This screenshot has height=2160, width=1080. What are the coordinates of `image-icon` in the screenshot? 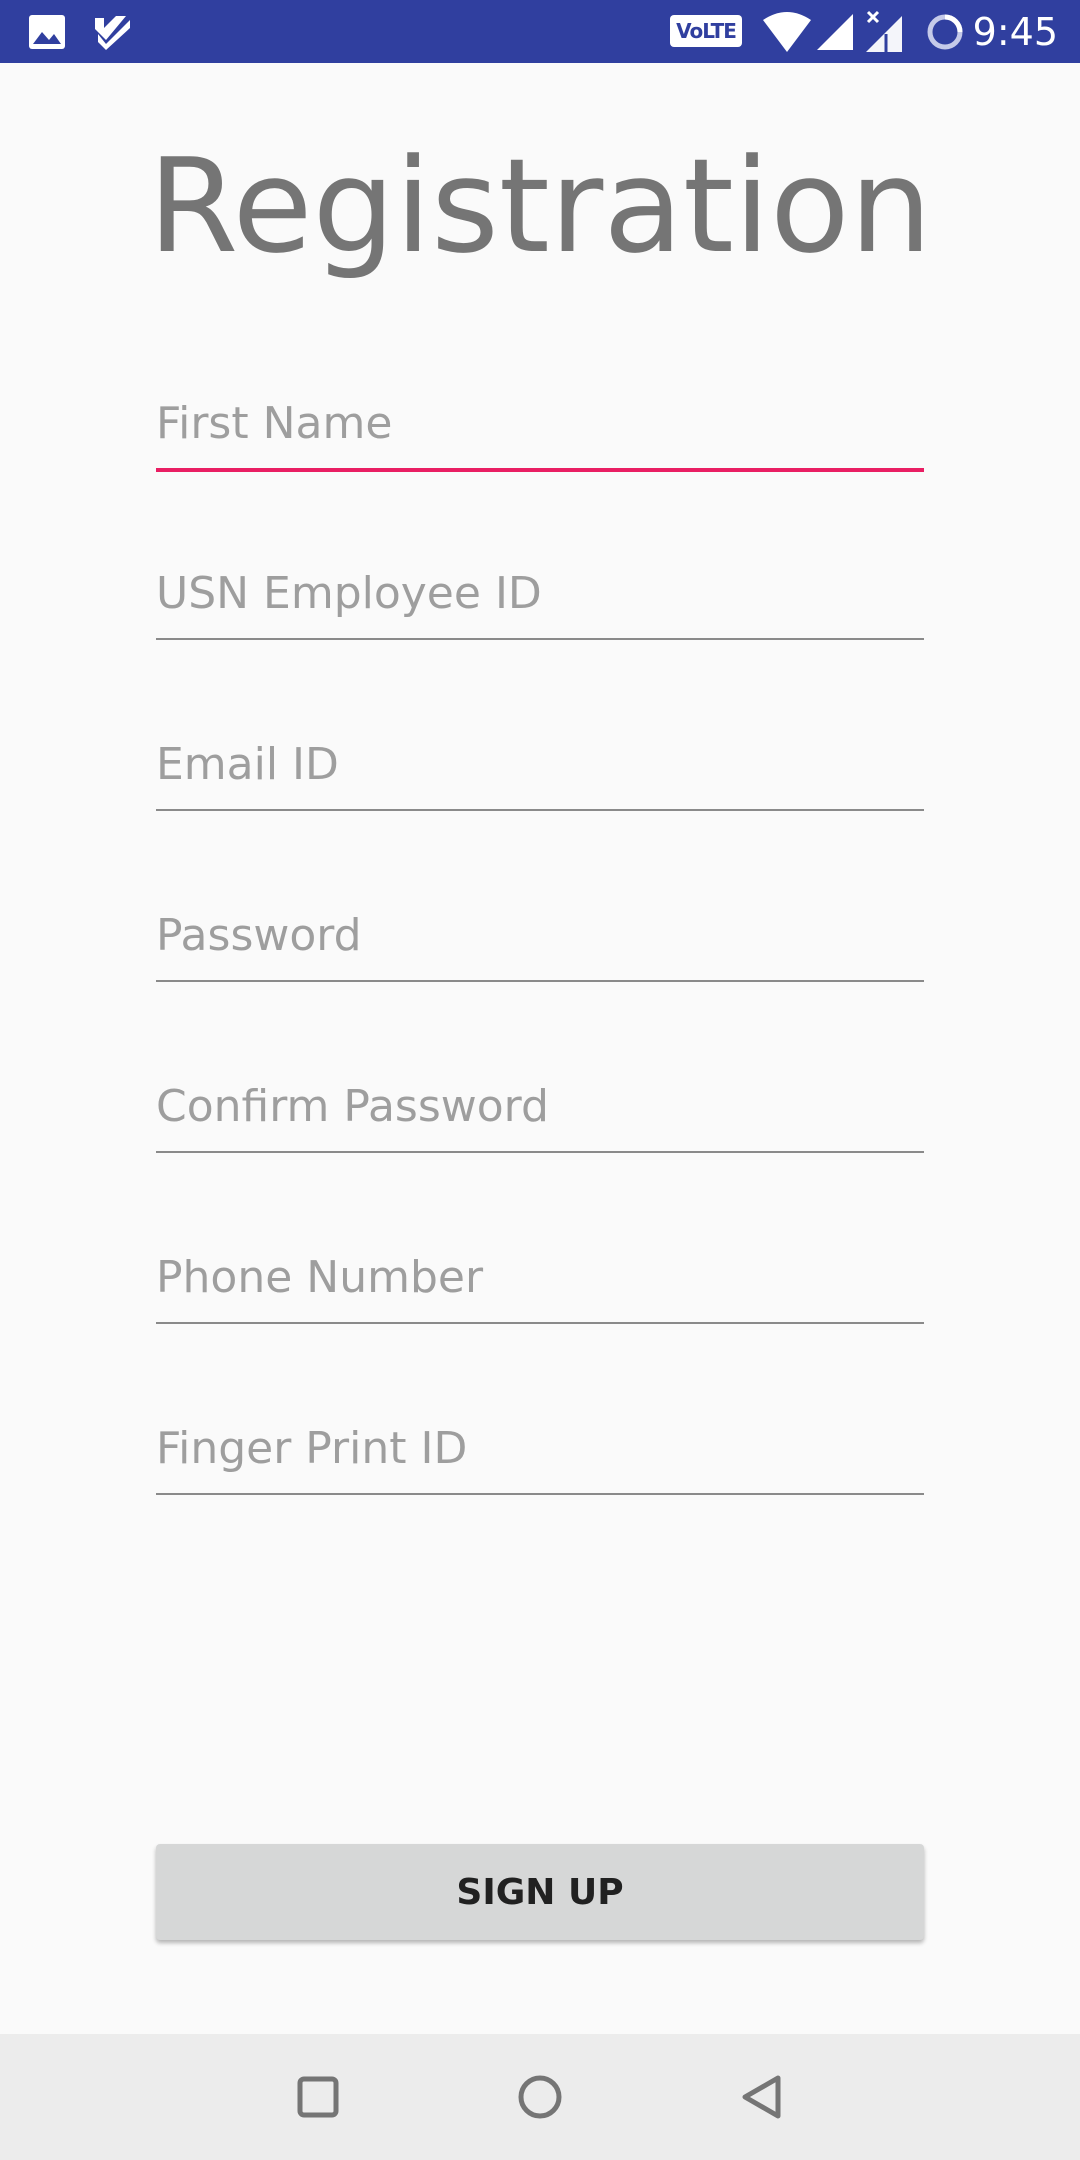 It's located at (47, 31).